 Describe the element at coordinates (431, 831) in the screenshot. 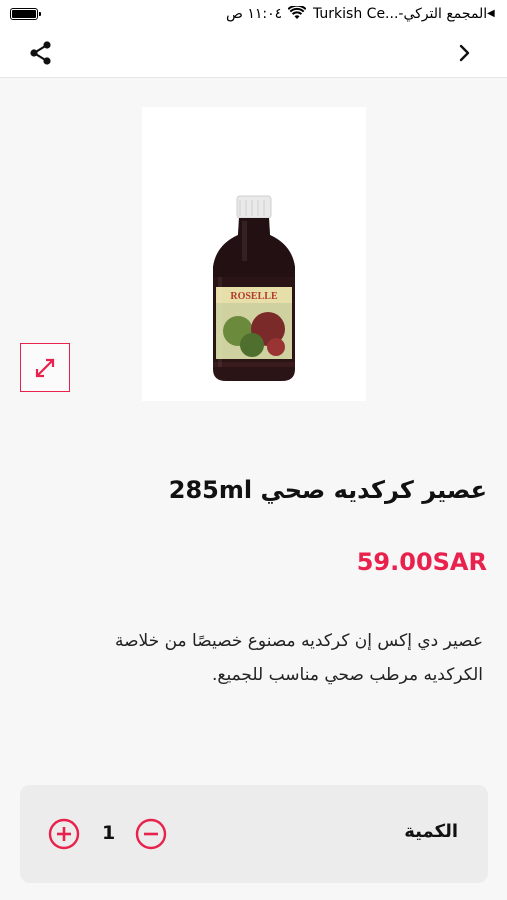

I see `quantity-label: الكمية` at that location.